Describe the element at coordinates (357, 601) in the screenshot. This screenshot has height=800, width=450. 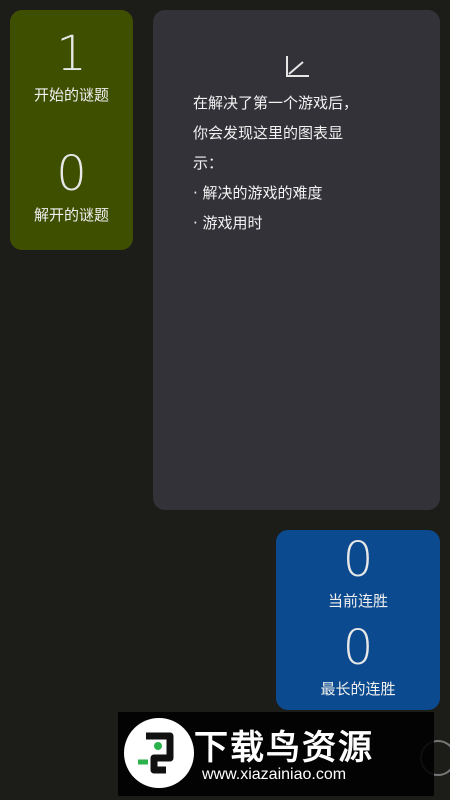
I see `current-streak-label: 当前连胜` at that location.